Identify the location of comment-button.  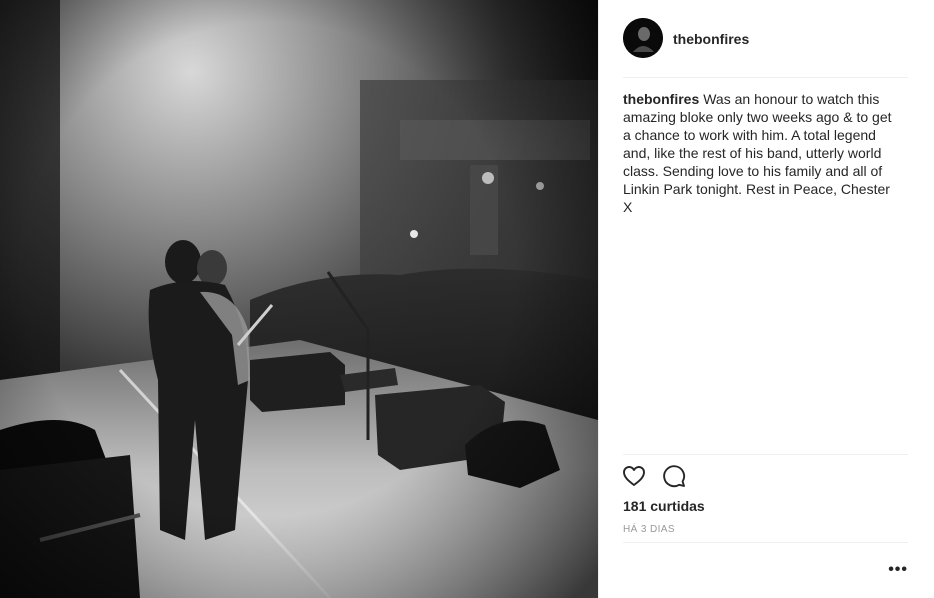
(674, 476).